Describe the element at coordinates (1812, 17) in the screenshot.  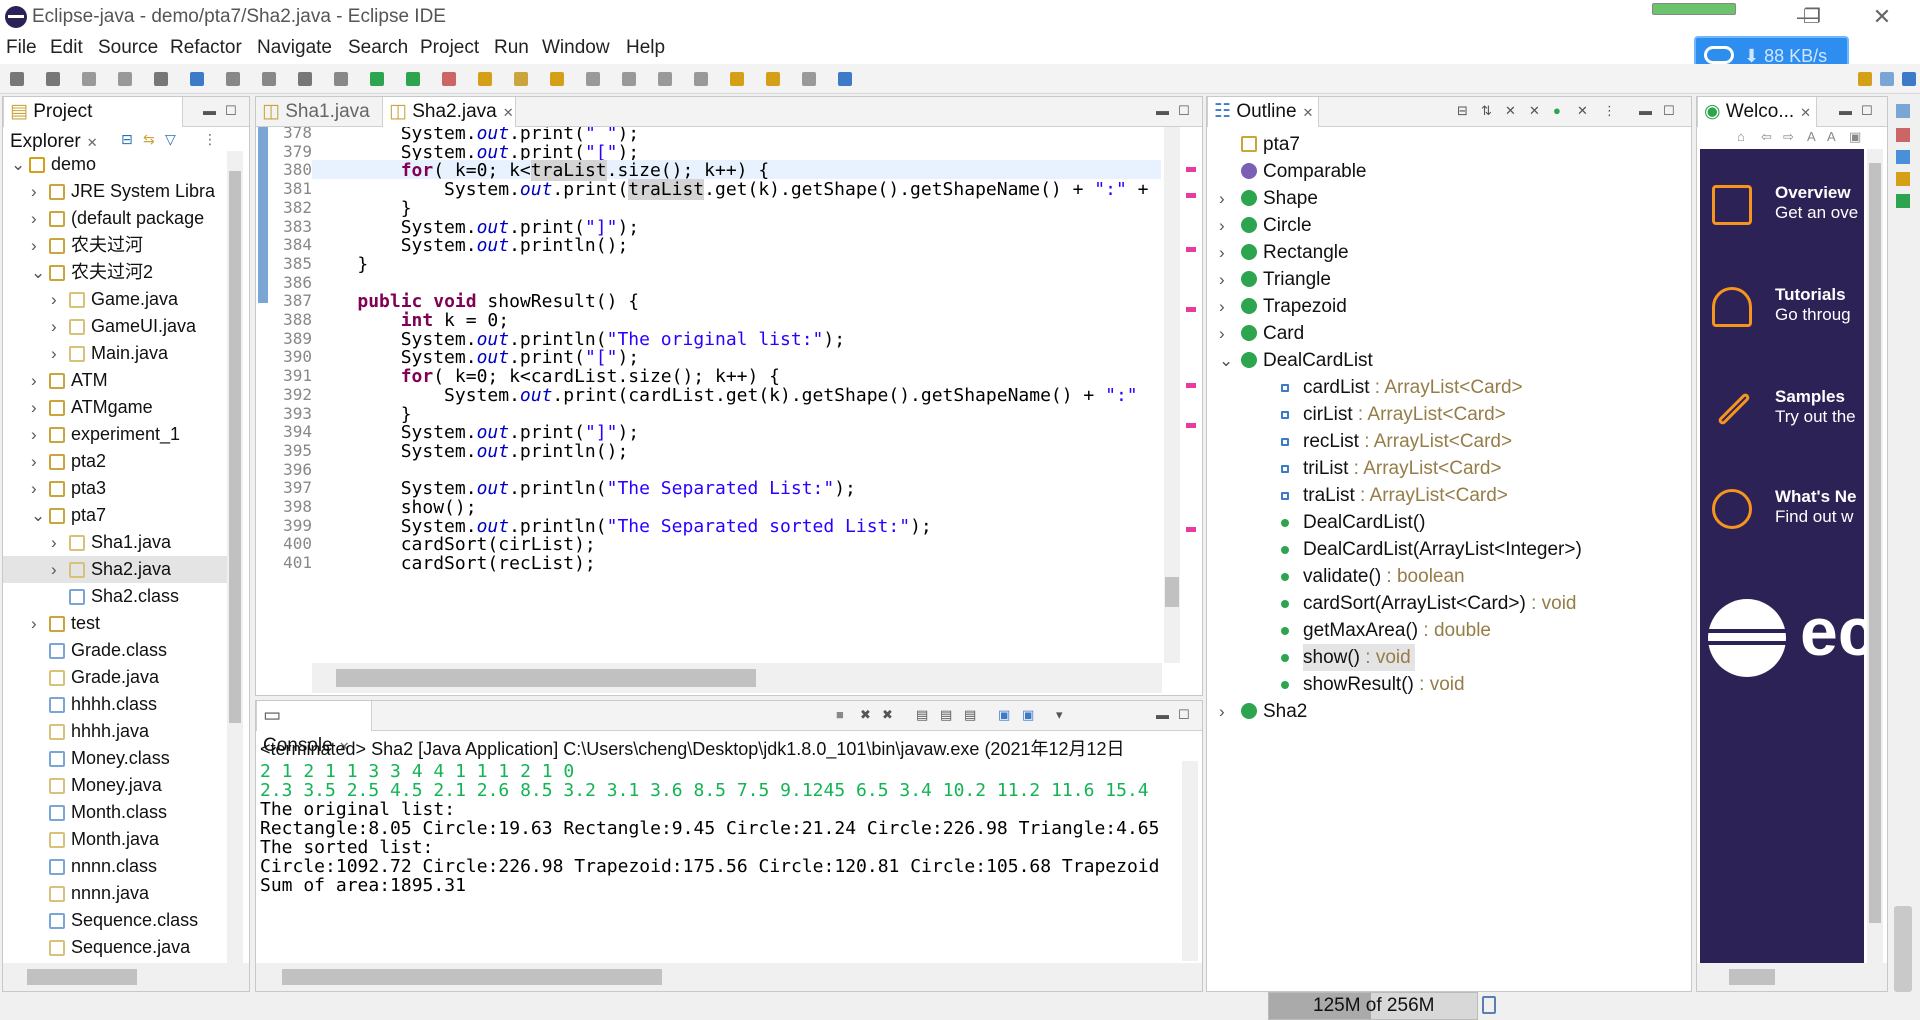
I see `maximize-icon: ❐` at that location.